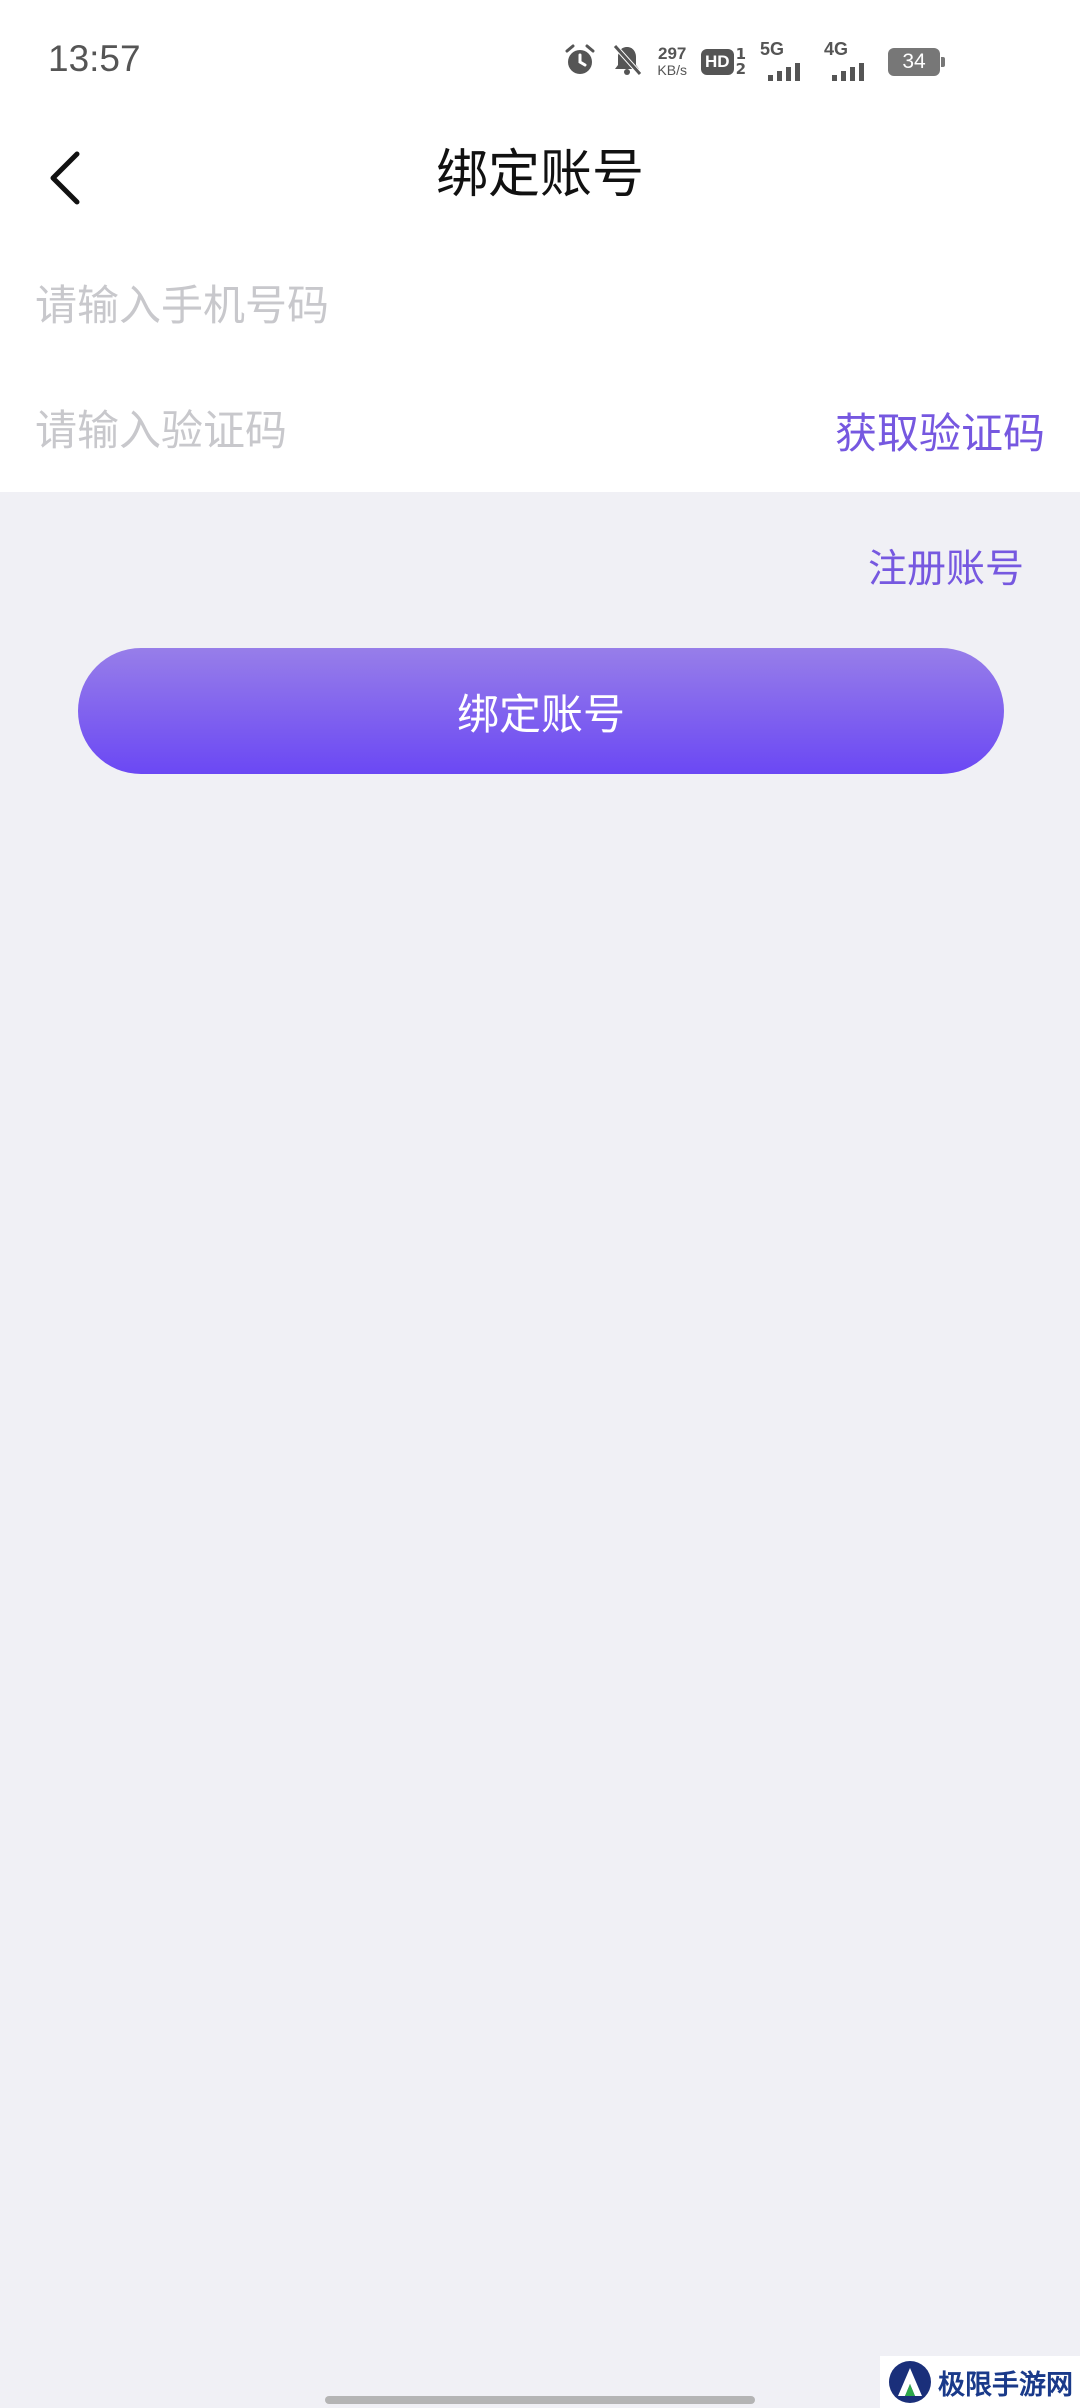 This screenshot has width=1080, height=2408. I want to click on net-speed: 297 KB/s, so click(672, 62).